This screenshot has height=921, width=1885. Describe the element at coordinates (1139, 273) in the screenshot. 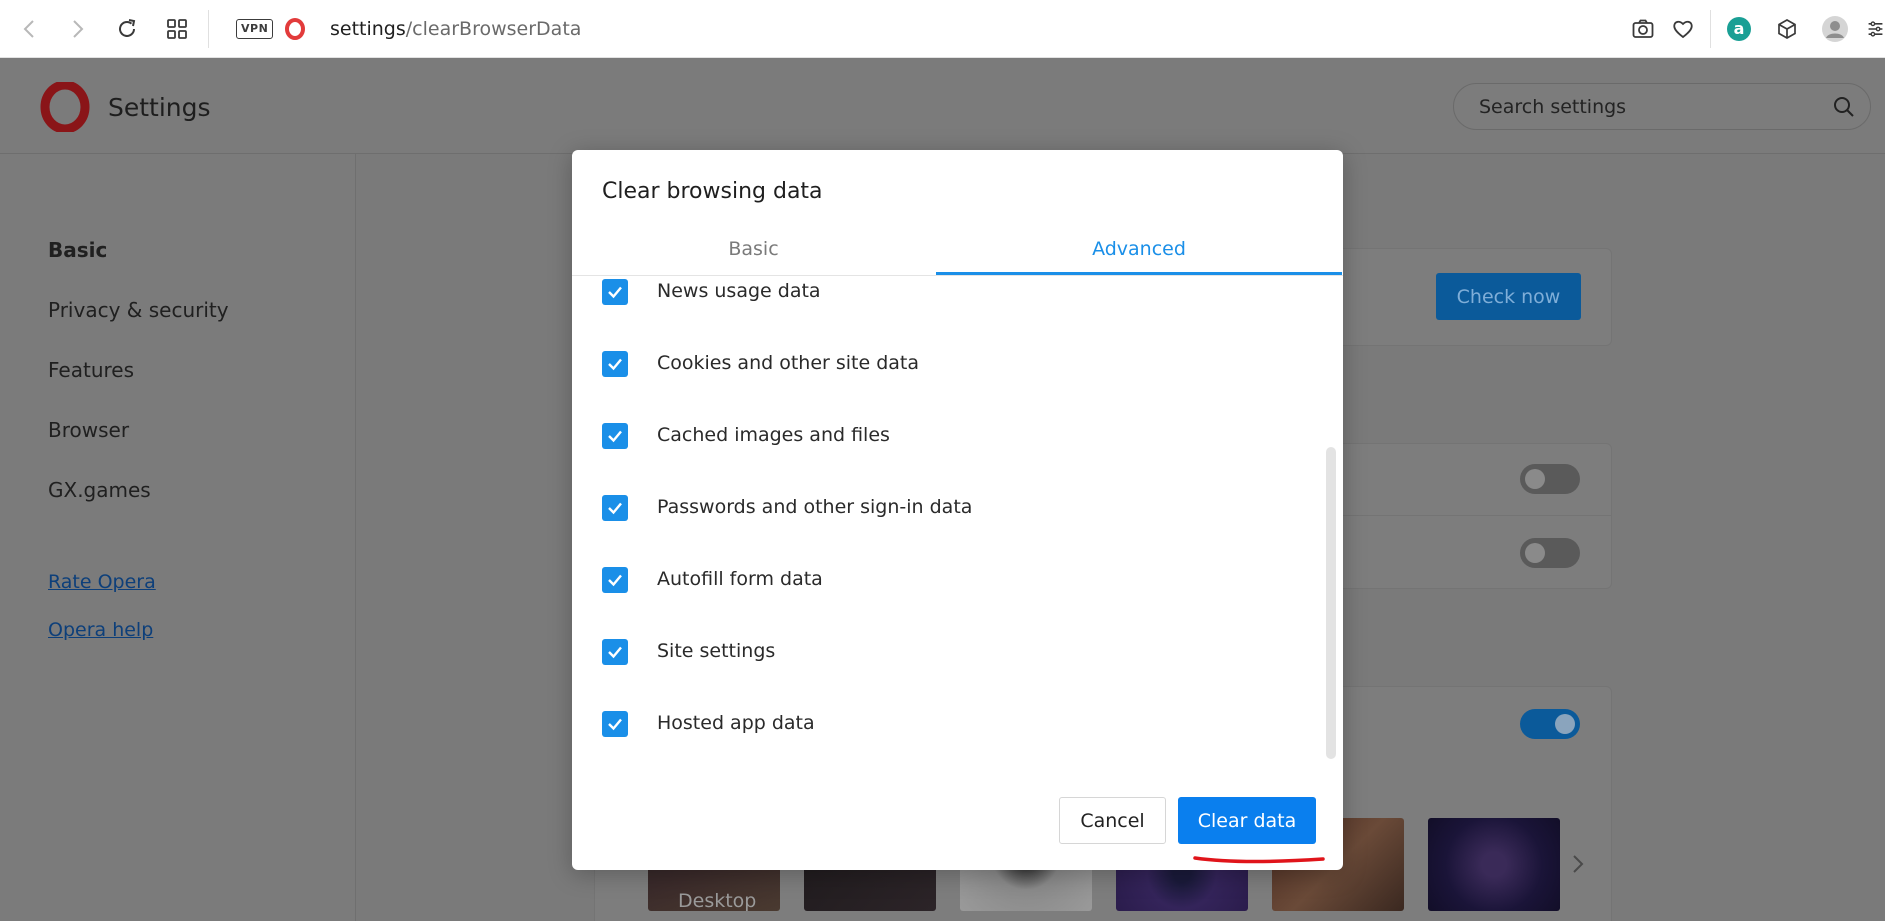

I see `tab-selected-indicator` at that location.